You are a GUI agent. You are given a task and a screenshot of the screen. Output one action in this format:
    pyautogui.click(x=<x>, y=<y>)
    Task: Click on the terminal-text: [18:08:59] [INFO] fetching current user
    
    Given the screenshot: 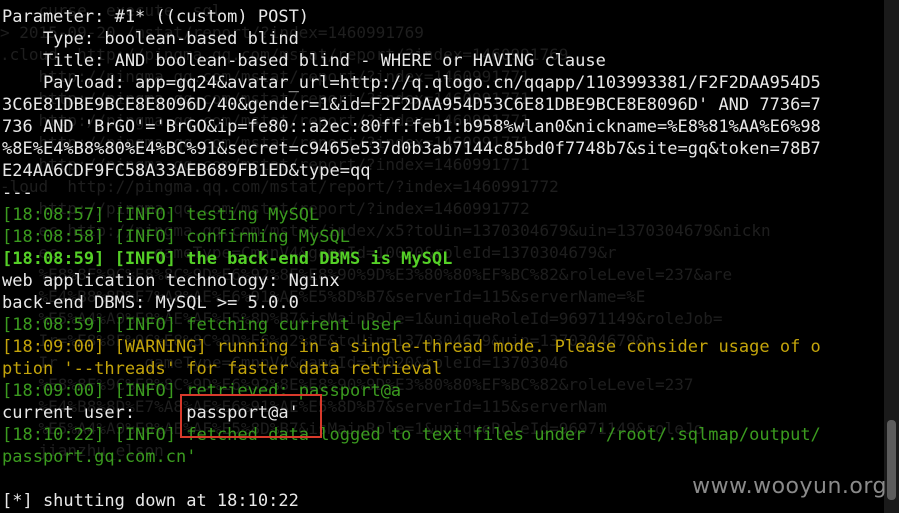 What is the action you would take?
    pyautogui.click(x=202, y=325)
    